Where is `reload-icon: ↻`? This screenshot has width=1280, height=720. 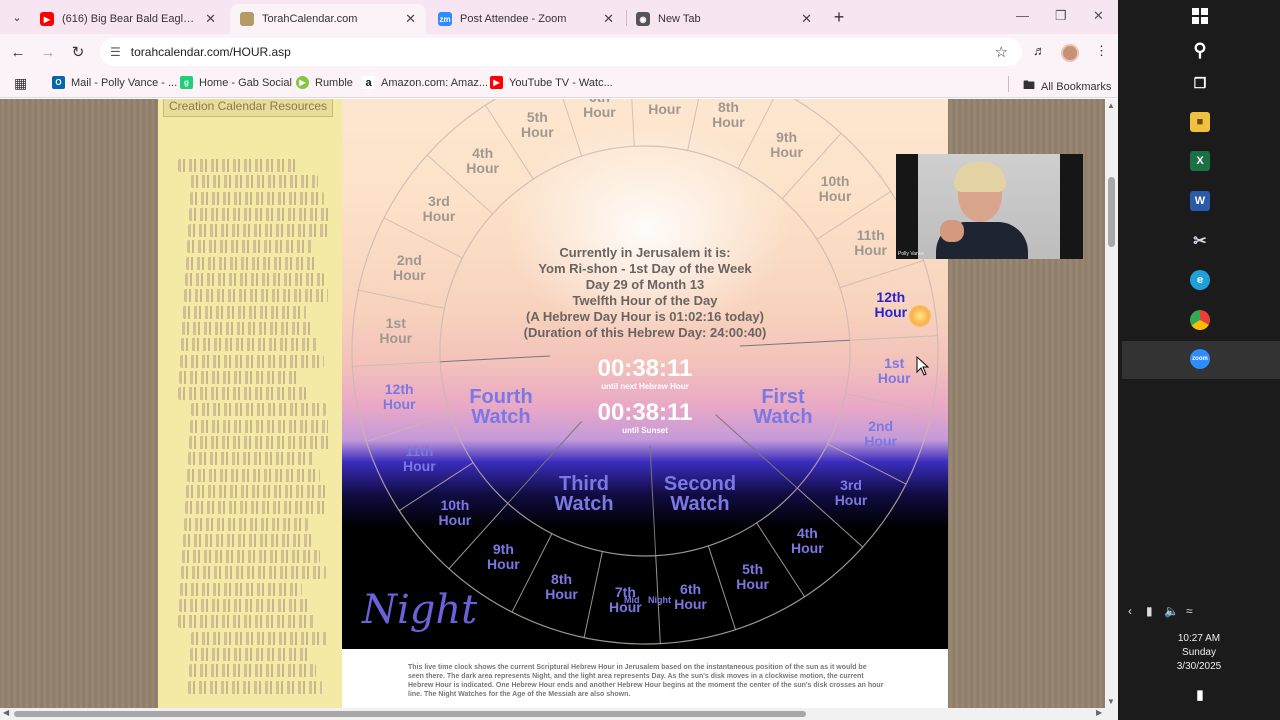
reload-icon: ↻ is located at coordinates (78, 52).